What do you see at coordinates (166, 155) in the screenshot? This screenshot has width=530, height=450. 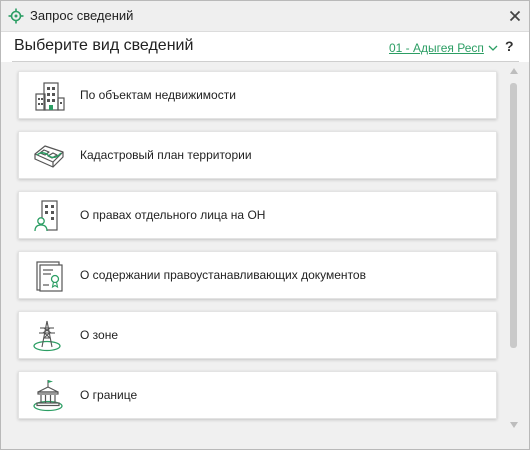 I see `list-item-label: Кадастровый план территории` at bounding box center [166, 155].